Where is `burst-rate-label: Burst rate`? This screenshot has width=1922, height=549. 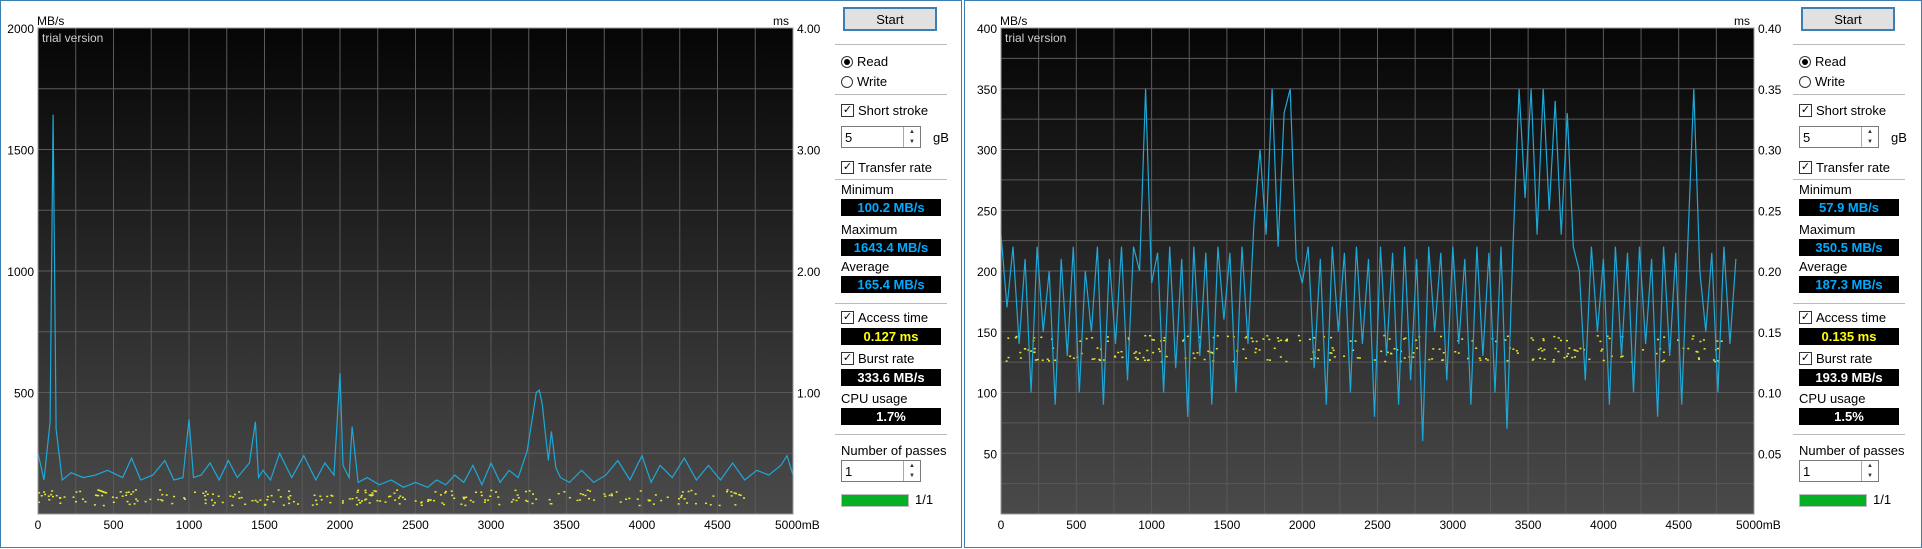 burst-rate-label: Burst rate is located at coordinates (886, 358).